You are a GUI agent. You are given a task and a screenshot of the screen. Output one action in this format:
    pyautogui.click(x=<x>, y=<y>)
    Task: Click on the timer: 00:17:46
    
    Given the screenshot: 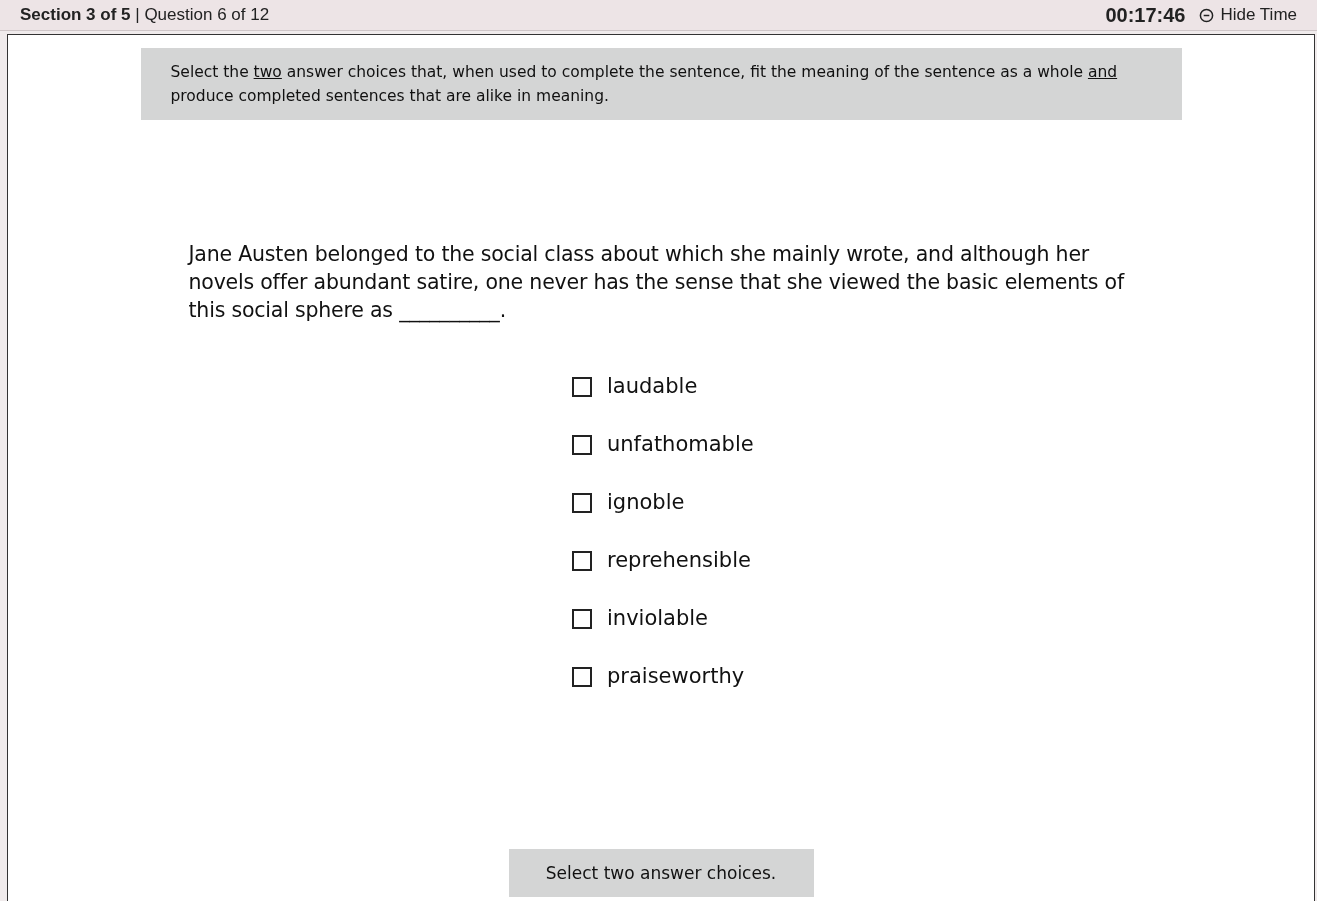 What is the action you would take?
    pyautogui.click(x=1145, y=15)
    